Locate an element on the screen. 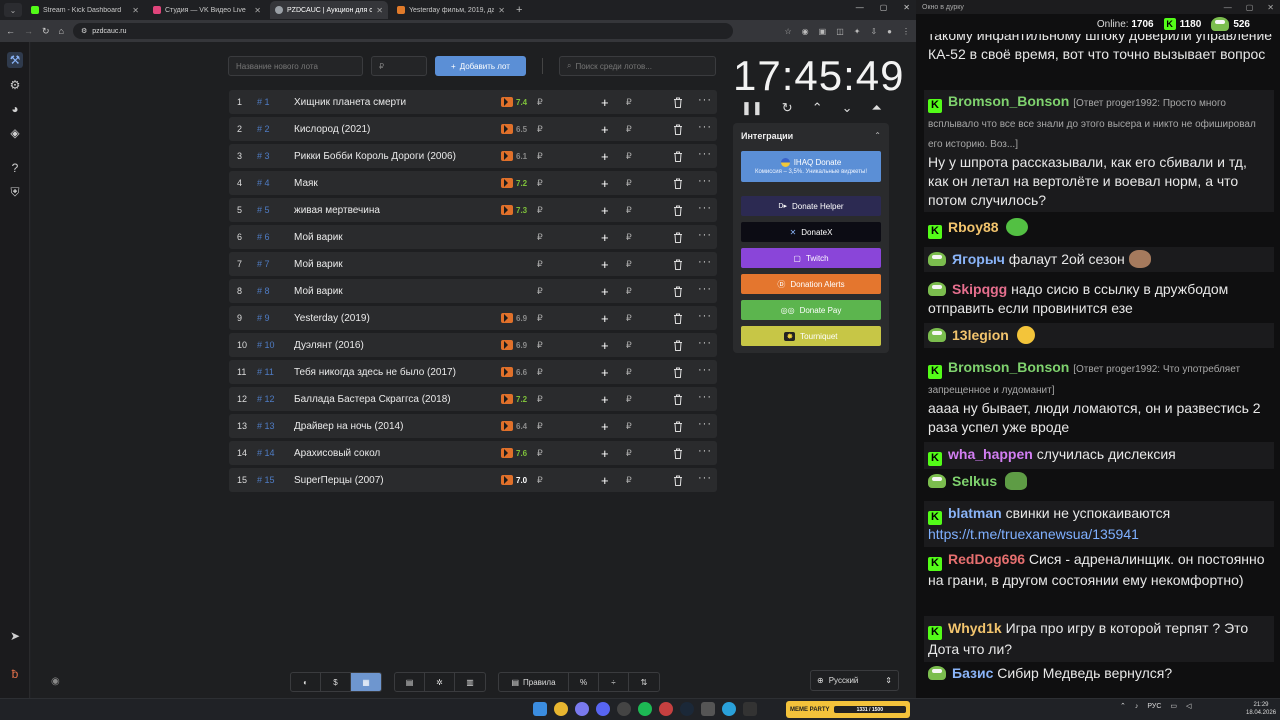 This screenshot has width=1280, height=720. lot-id-link: # 9 is located at coordinates (274, 318).